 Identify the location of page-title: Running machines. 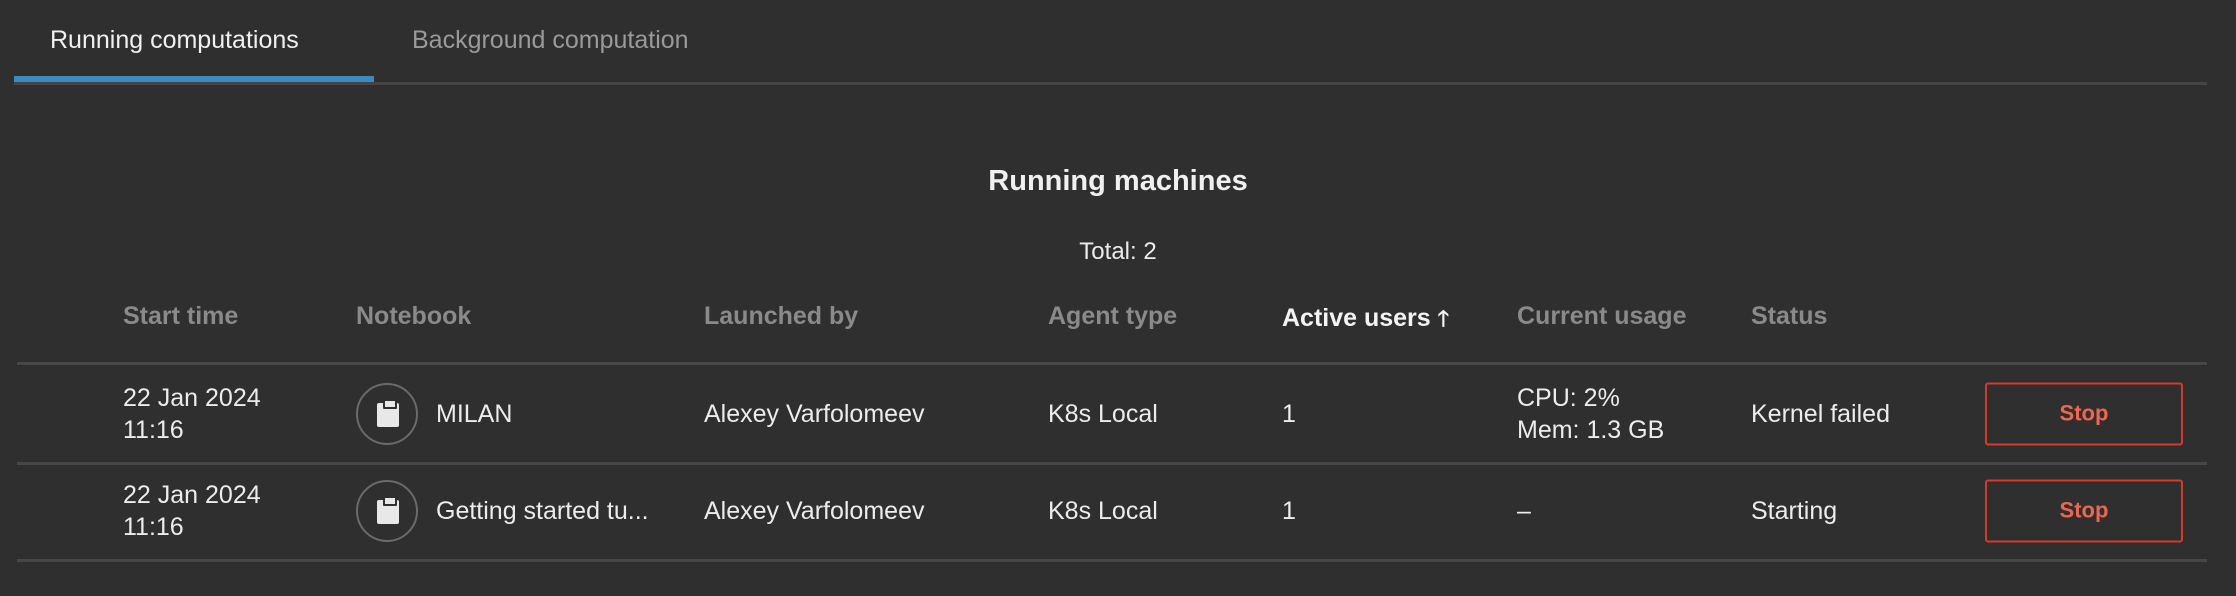
(1118, 181).